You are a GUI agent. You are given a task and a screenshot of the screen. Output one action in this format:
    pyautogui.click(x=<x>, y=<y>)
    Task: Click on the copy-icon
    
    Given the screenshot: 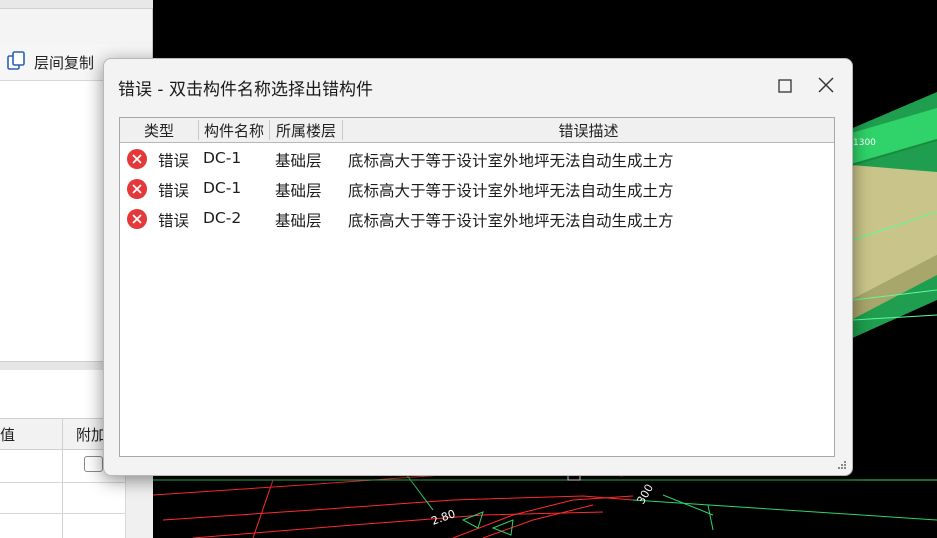 What is the action you would take?
    pyautogui.click(x=17, y=61)
    